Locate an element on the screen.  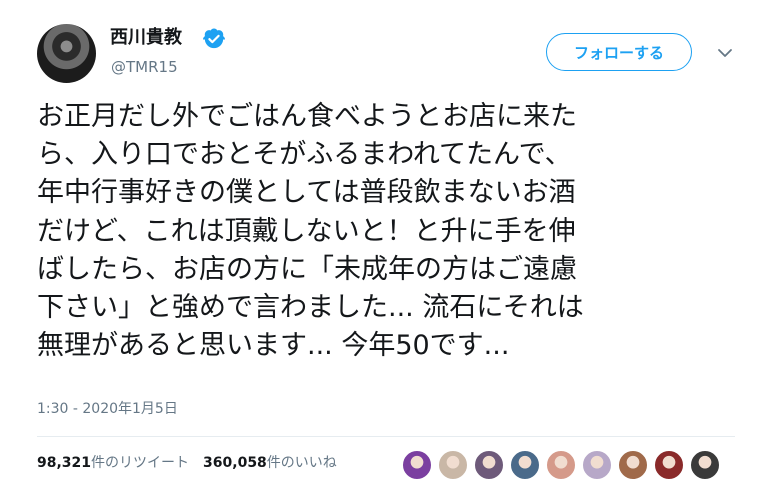
retweets-stat: 98,321件のリツイート is located at coordinates (113, 463).